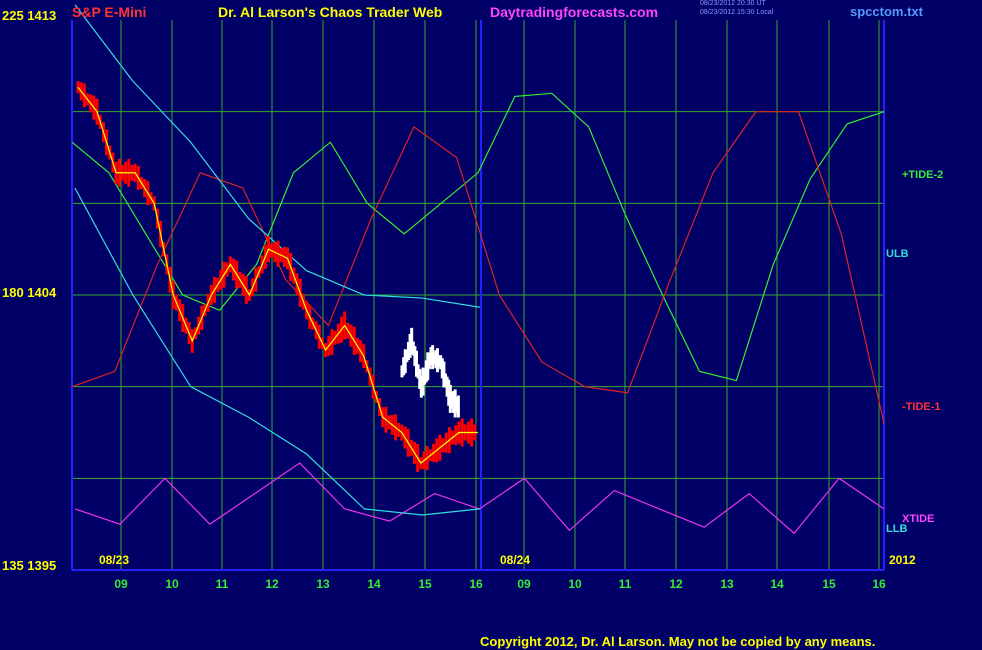 The width and height of the screenshot is (982, 650). I want to click on date-label-1: 08/23, so click(114, 560).